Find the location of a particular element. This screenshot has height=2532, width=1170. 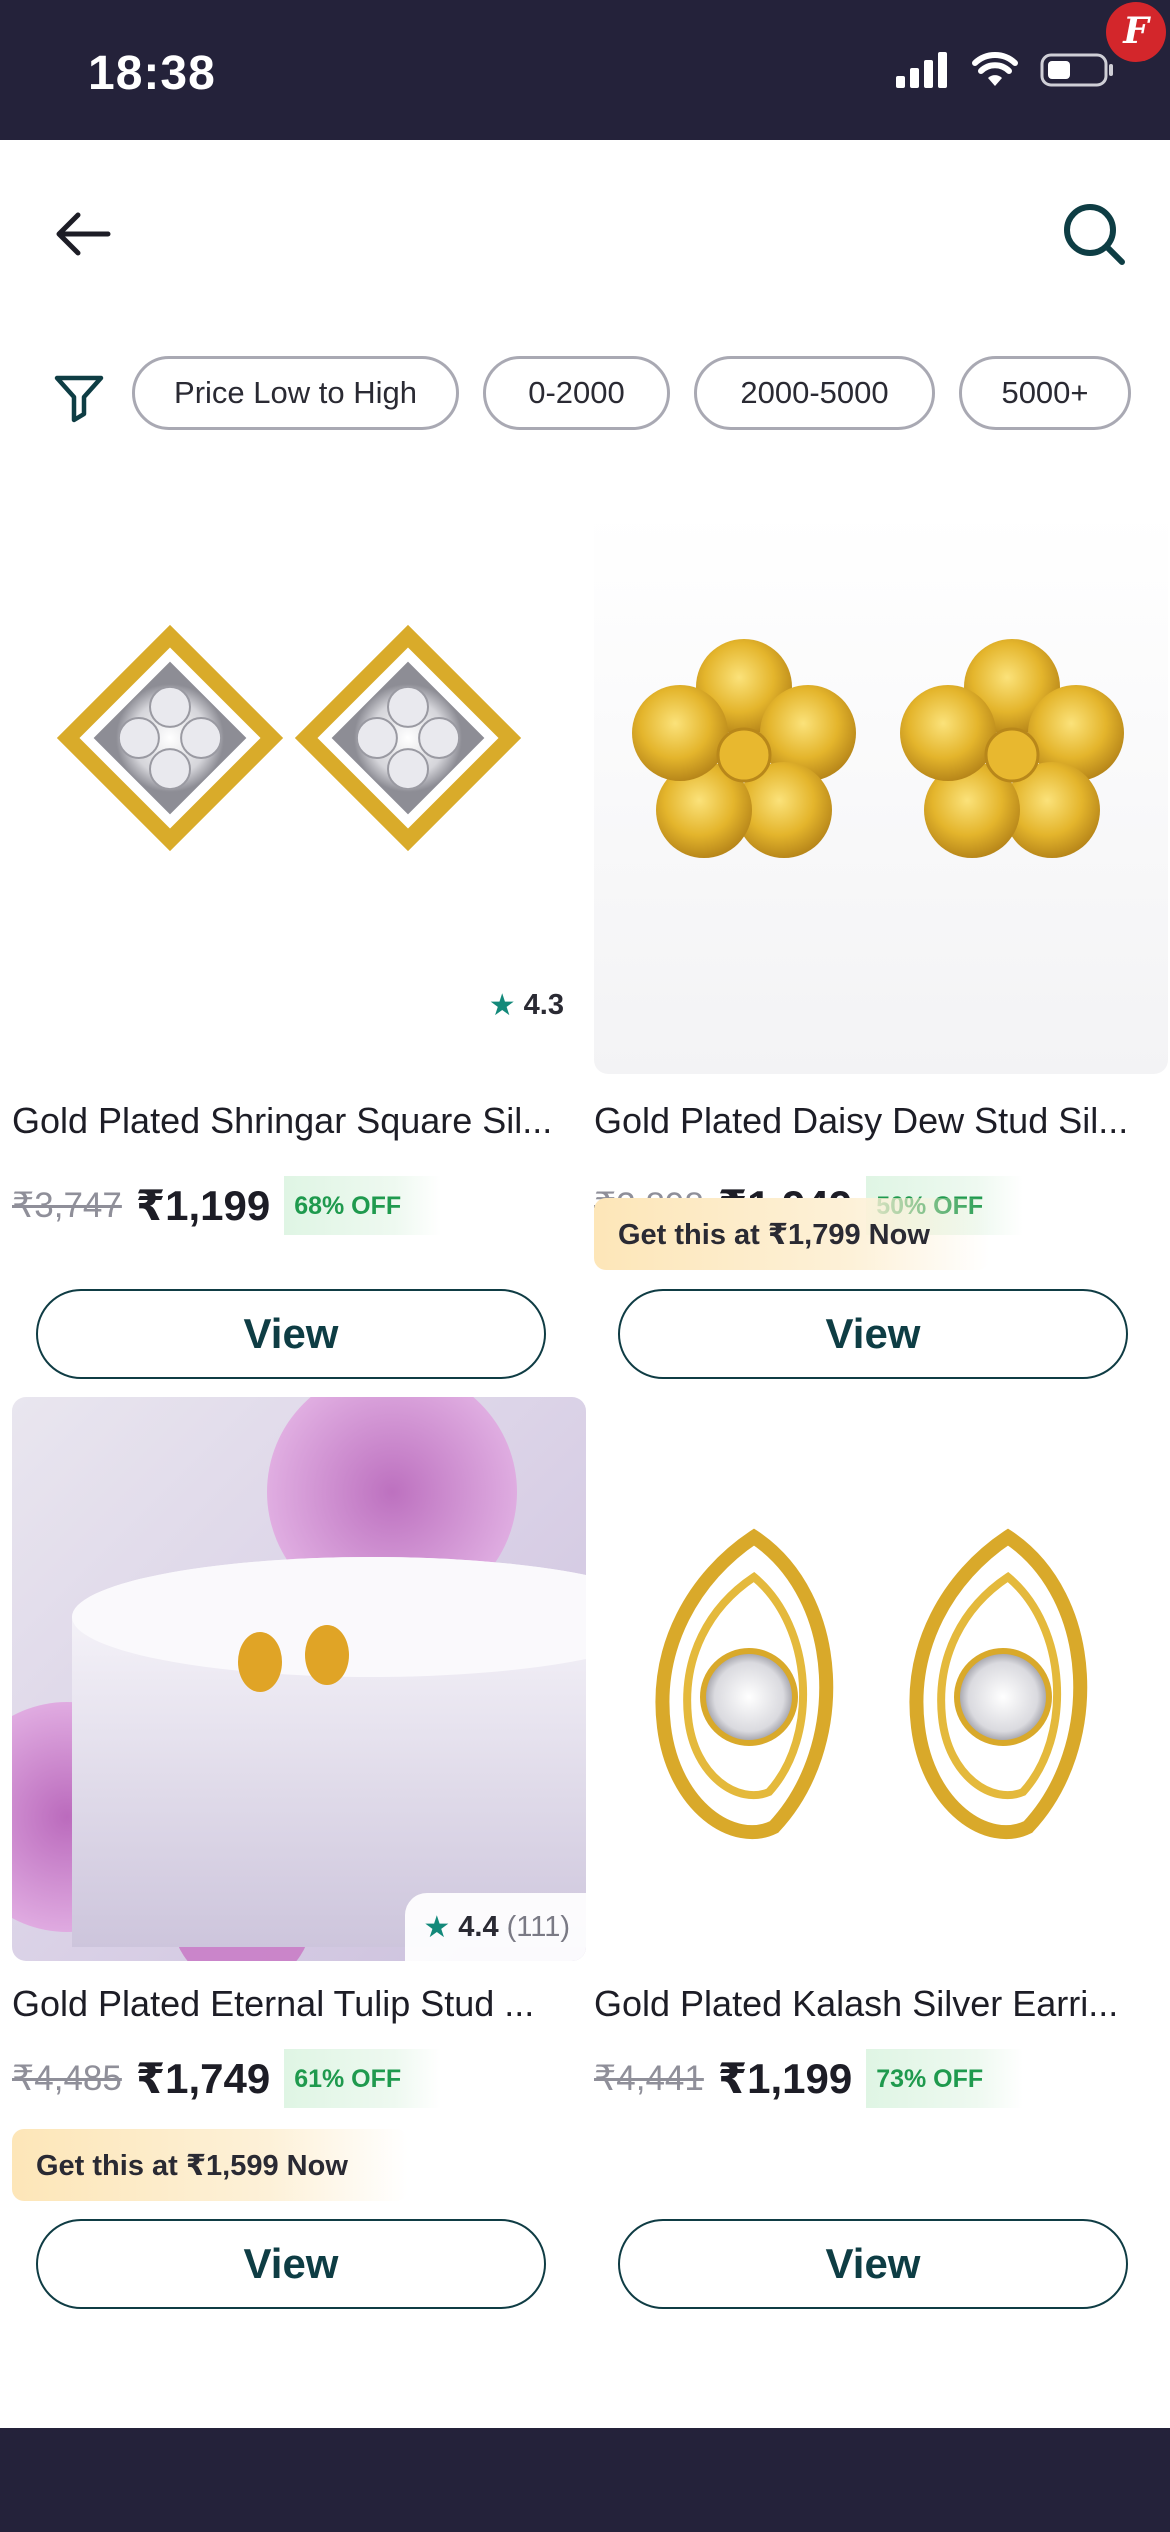

mrp: ₹4,441 is located at coordinates (649, 2078).